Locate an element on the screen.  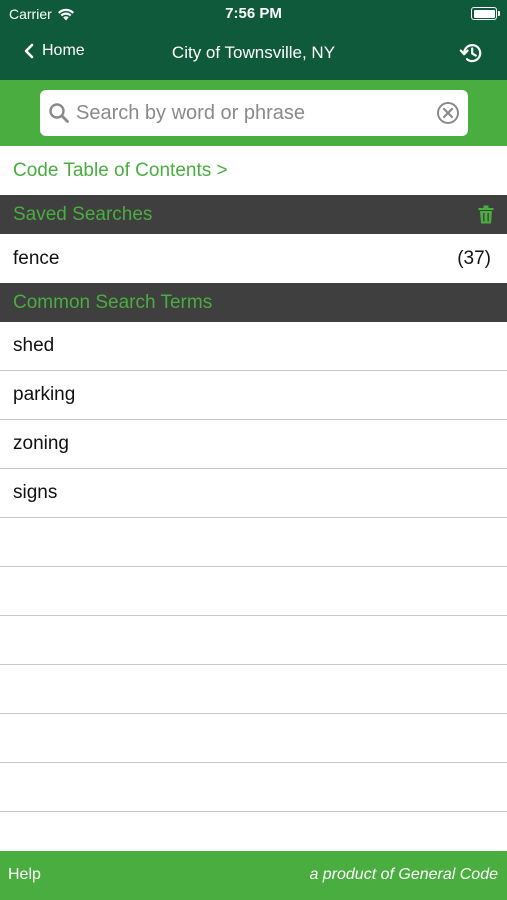
trash-icon is located at coordinates (486, 214).